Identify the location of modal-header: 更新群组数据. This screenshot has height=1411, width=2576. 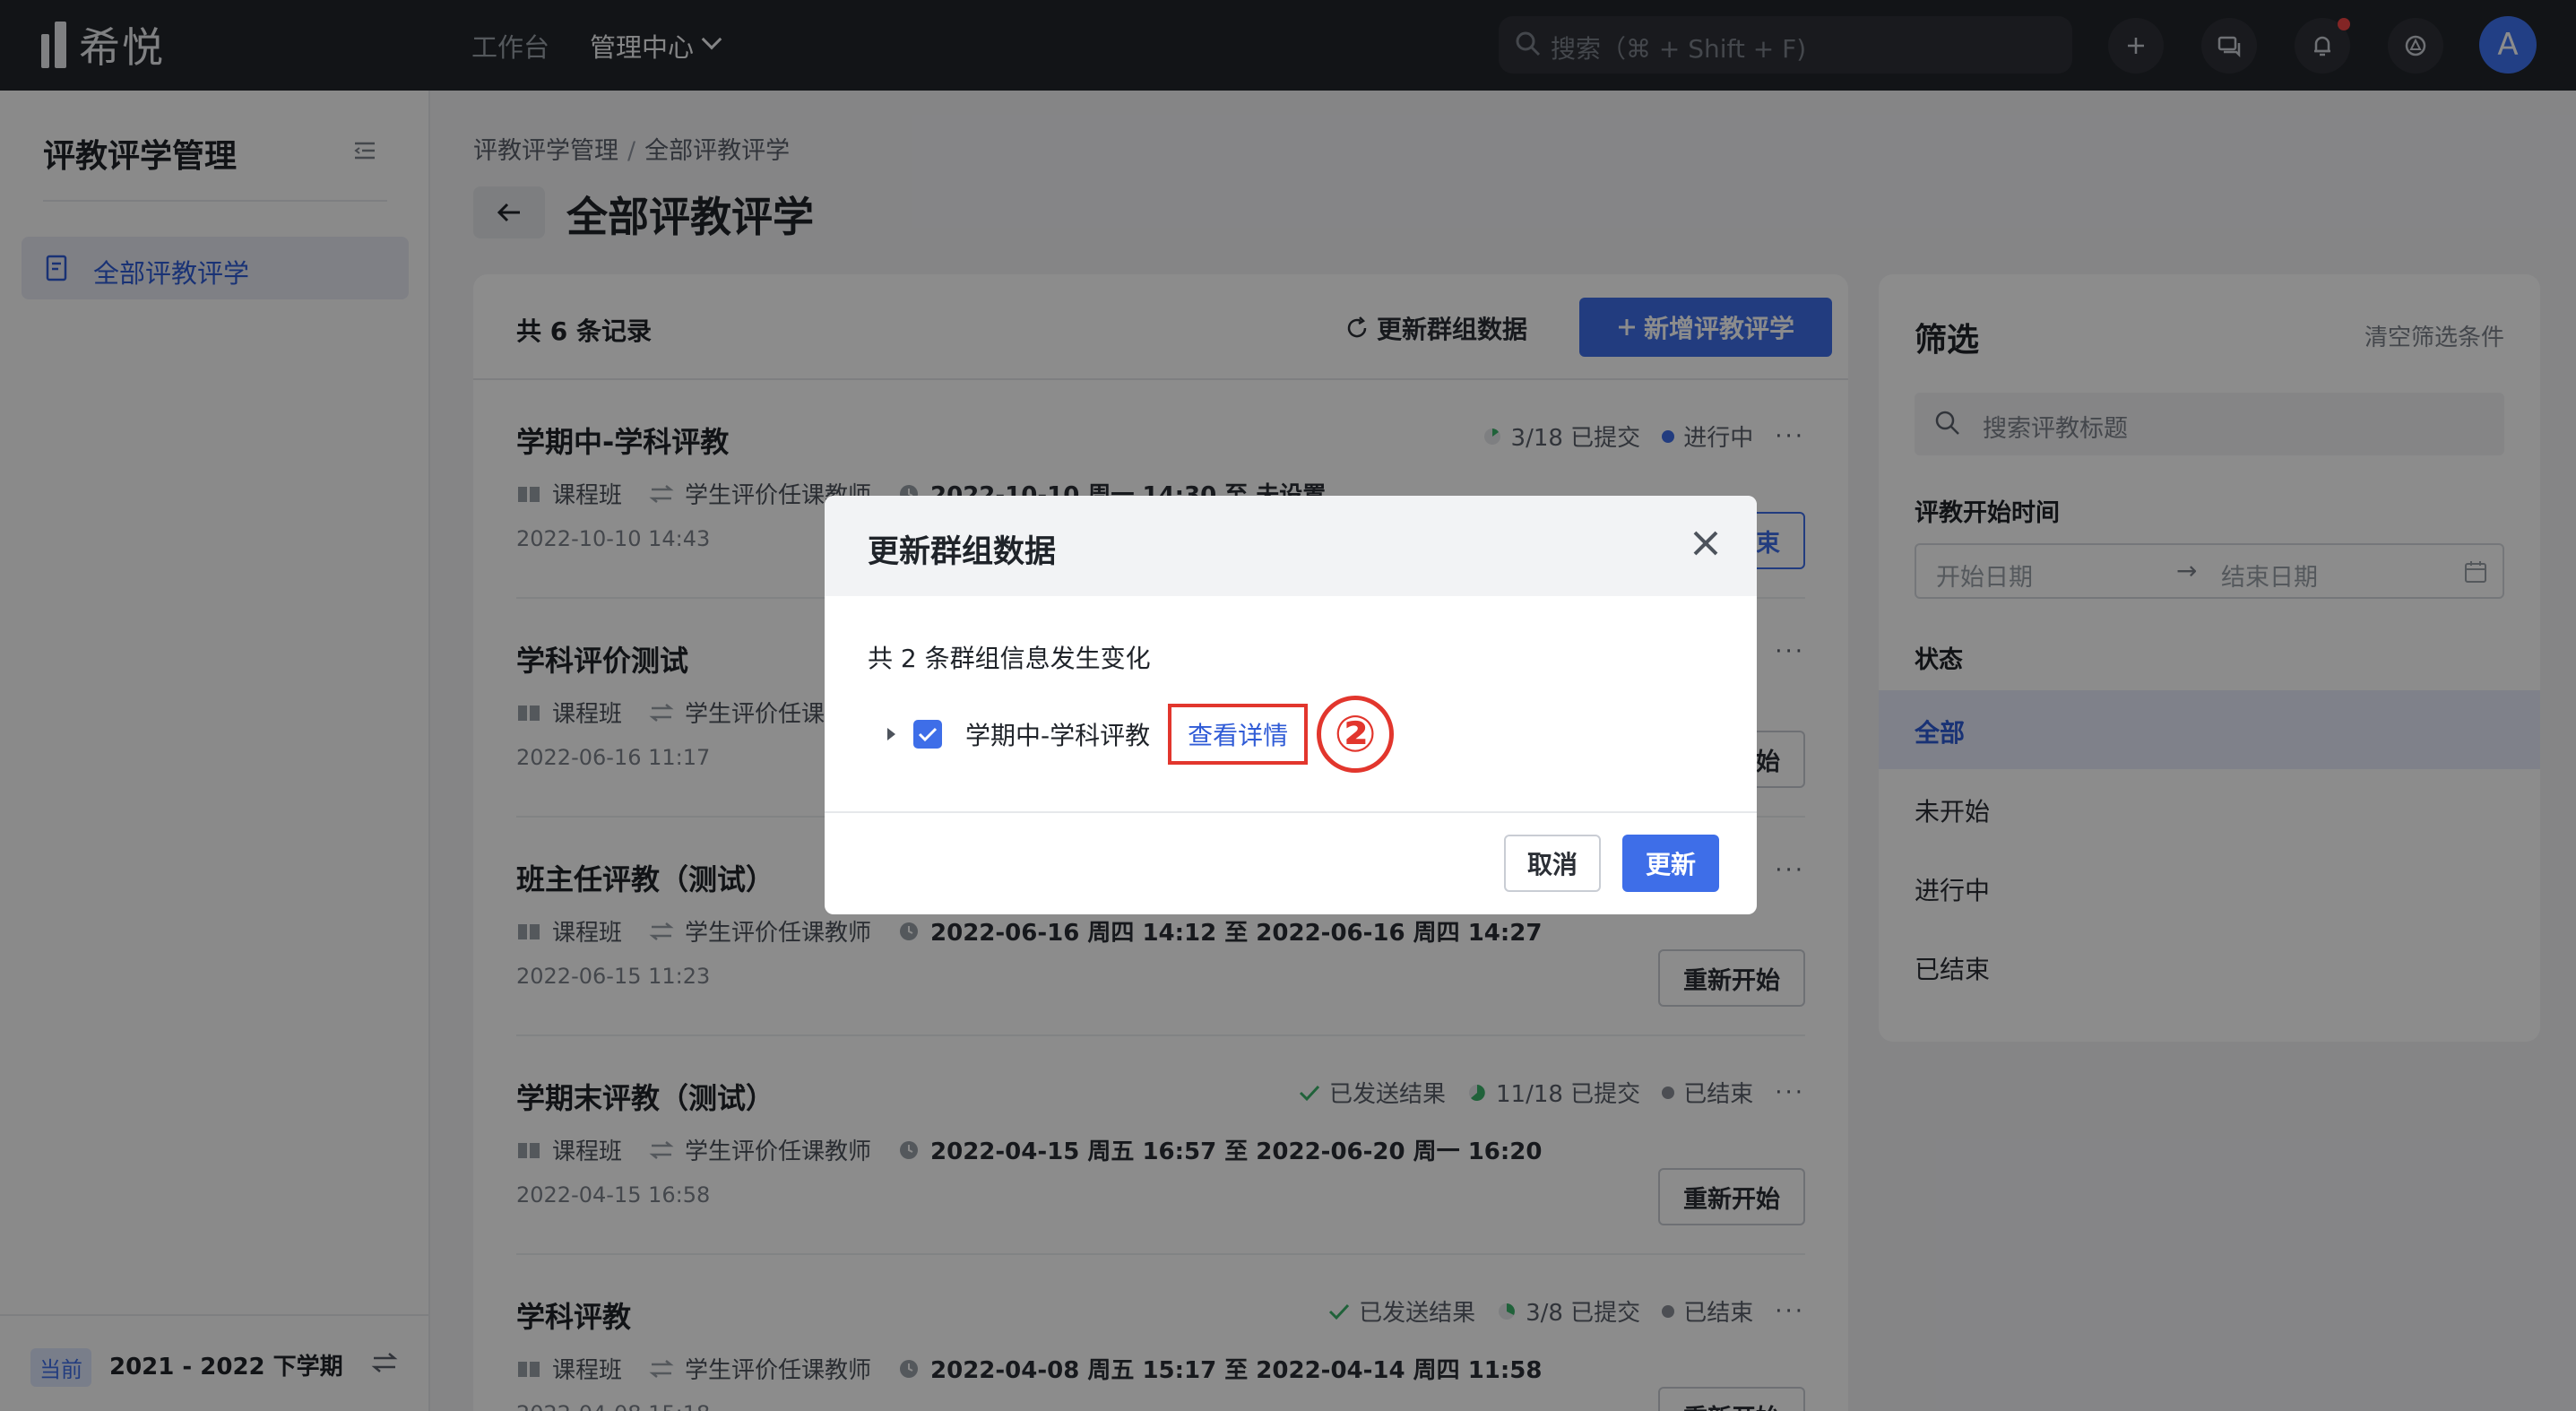
(1291, 546).